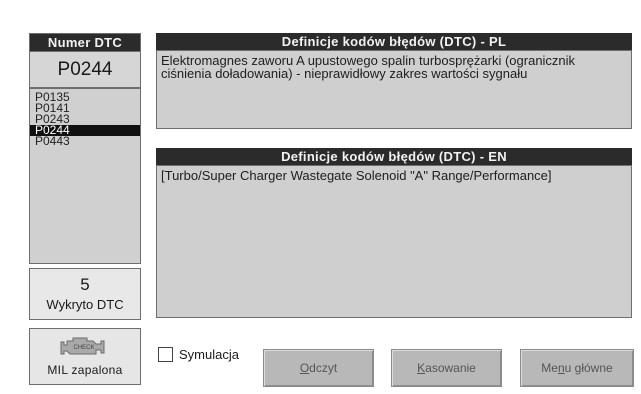  I want to click on engine-check-icon: CHECK, so click(82, 346).